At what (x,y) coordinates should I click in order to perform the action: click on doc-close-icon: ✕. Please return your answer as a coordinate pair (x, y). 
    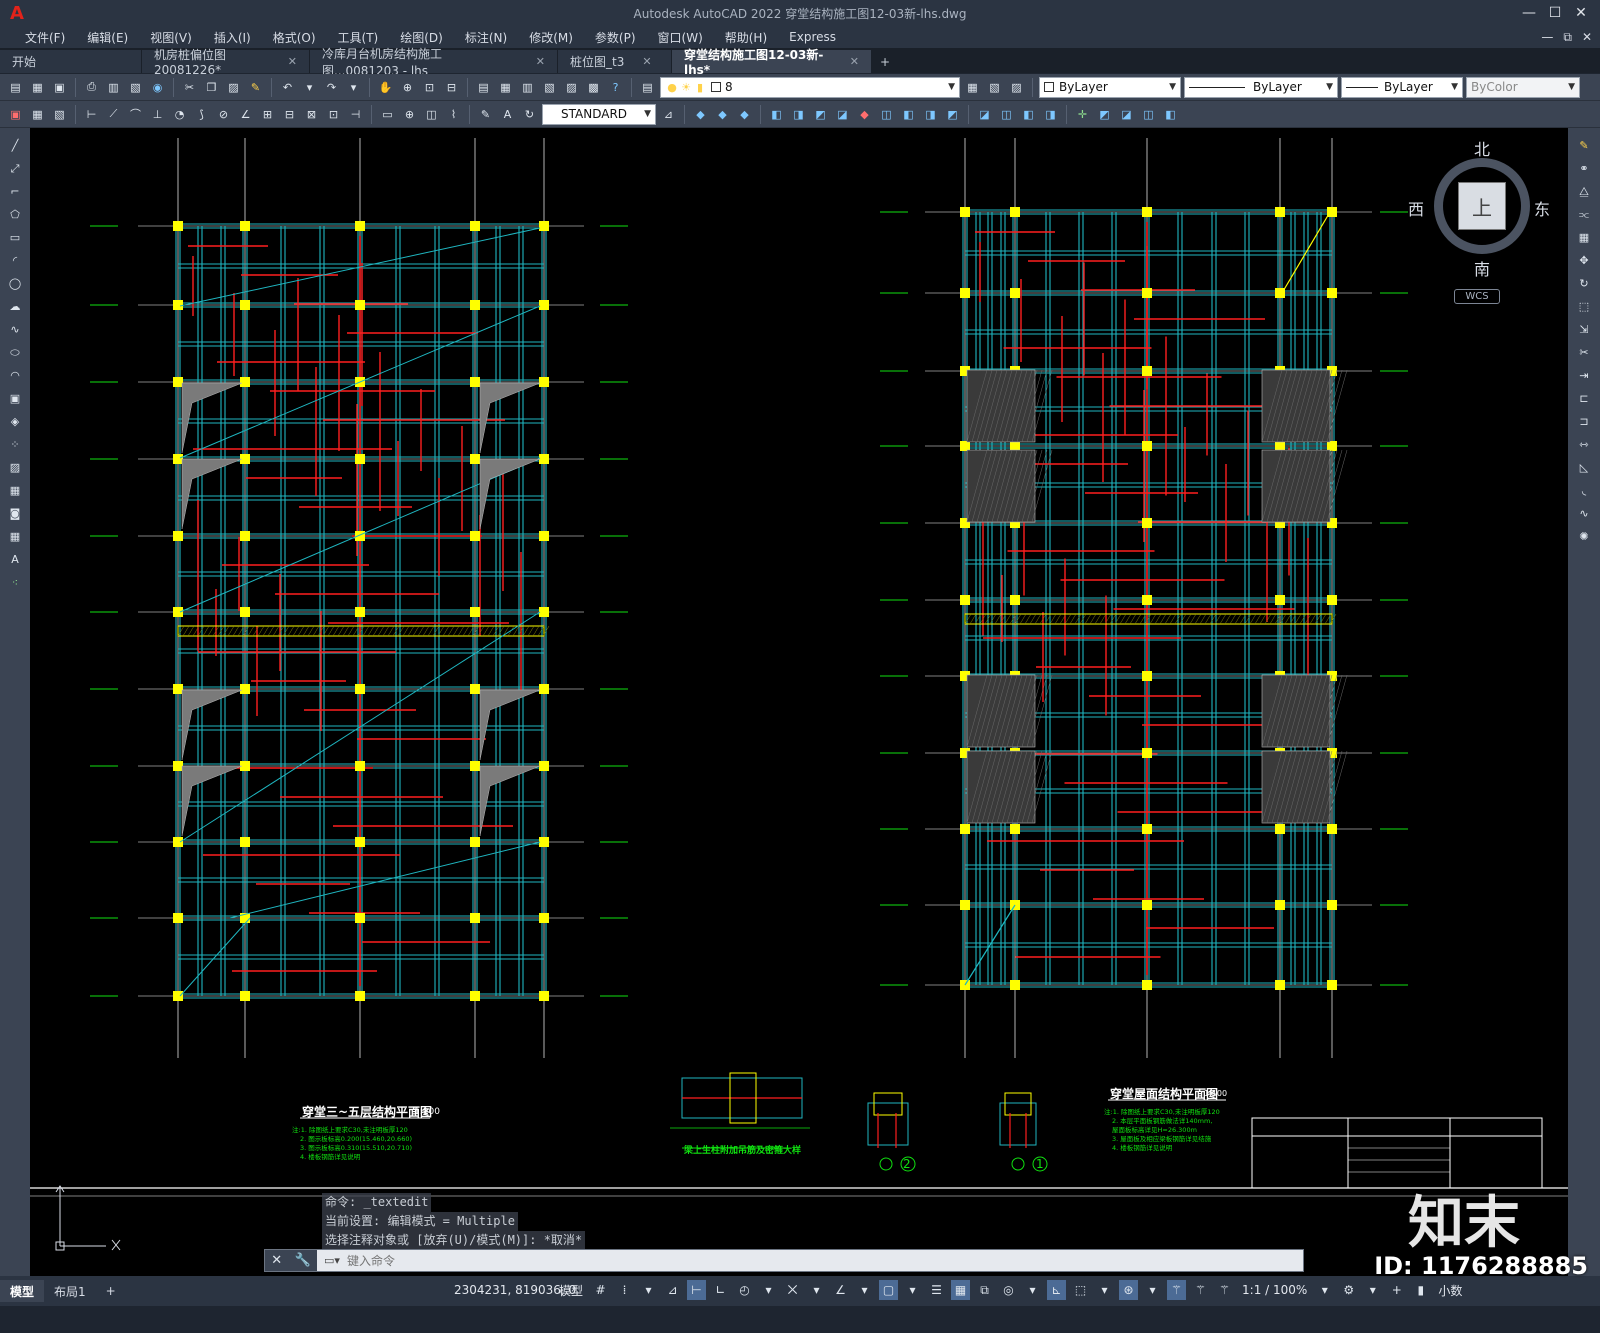
    Looking at the image, I should click on (1587, 37).